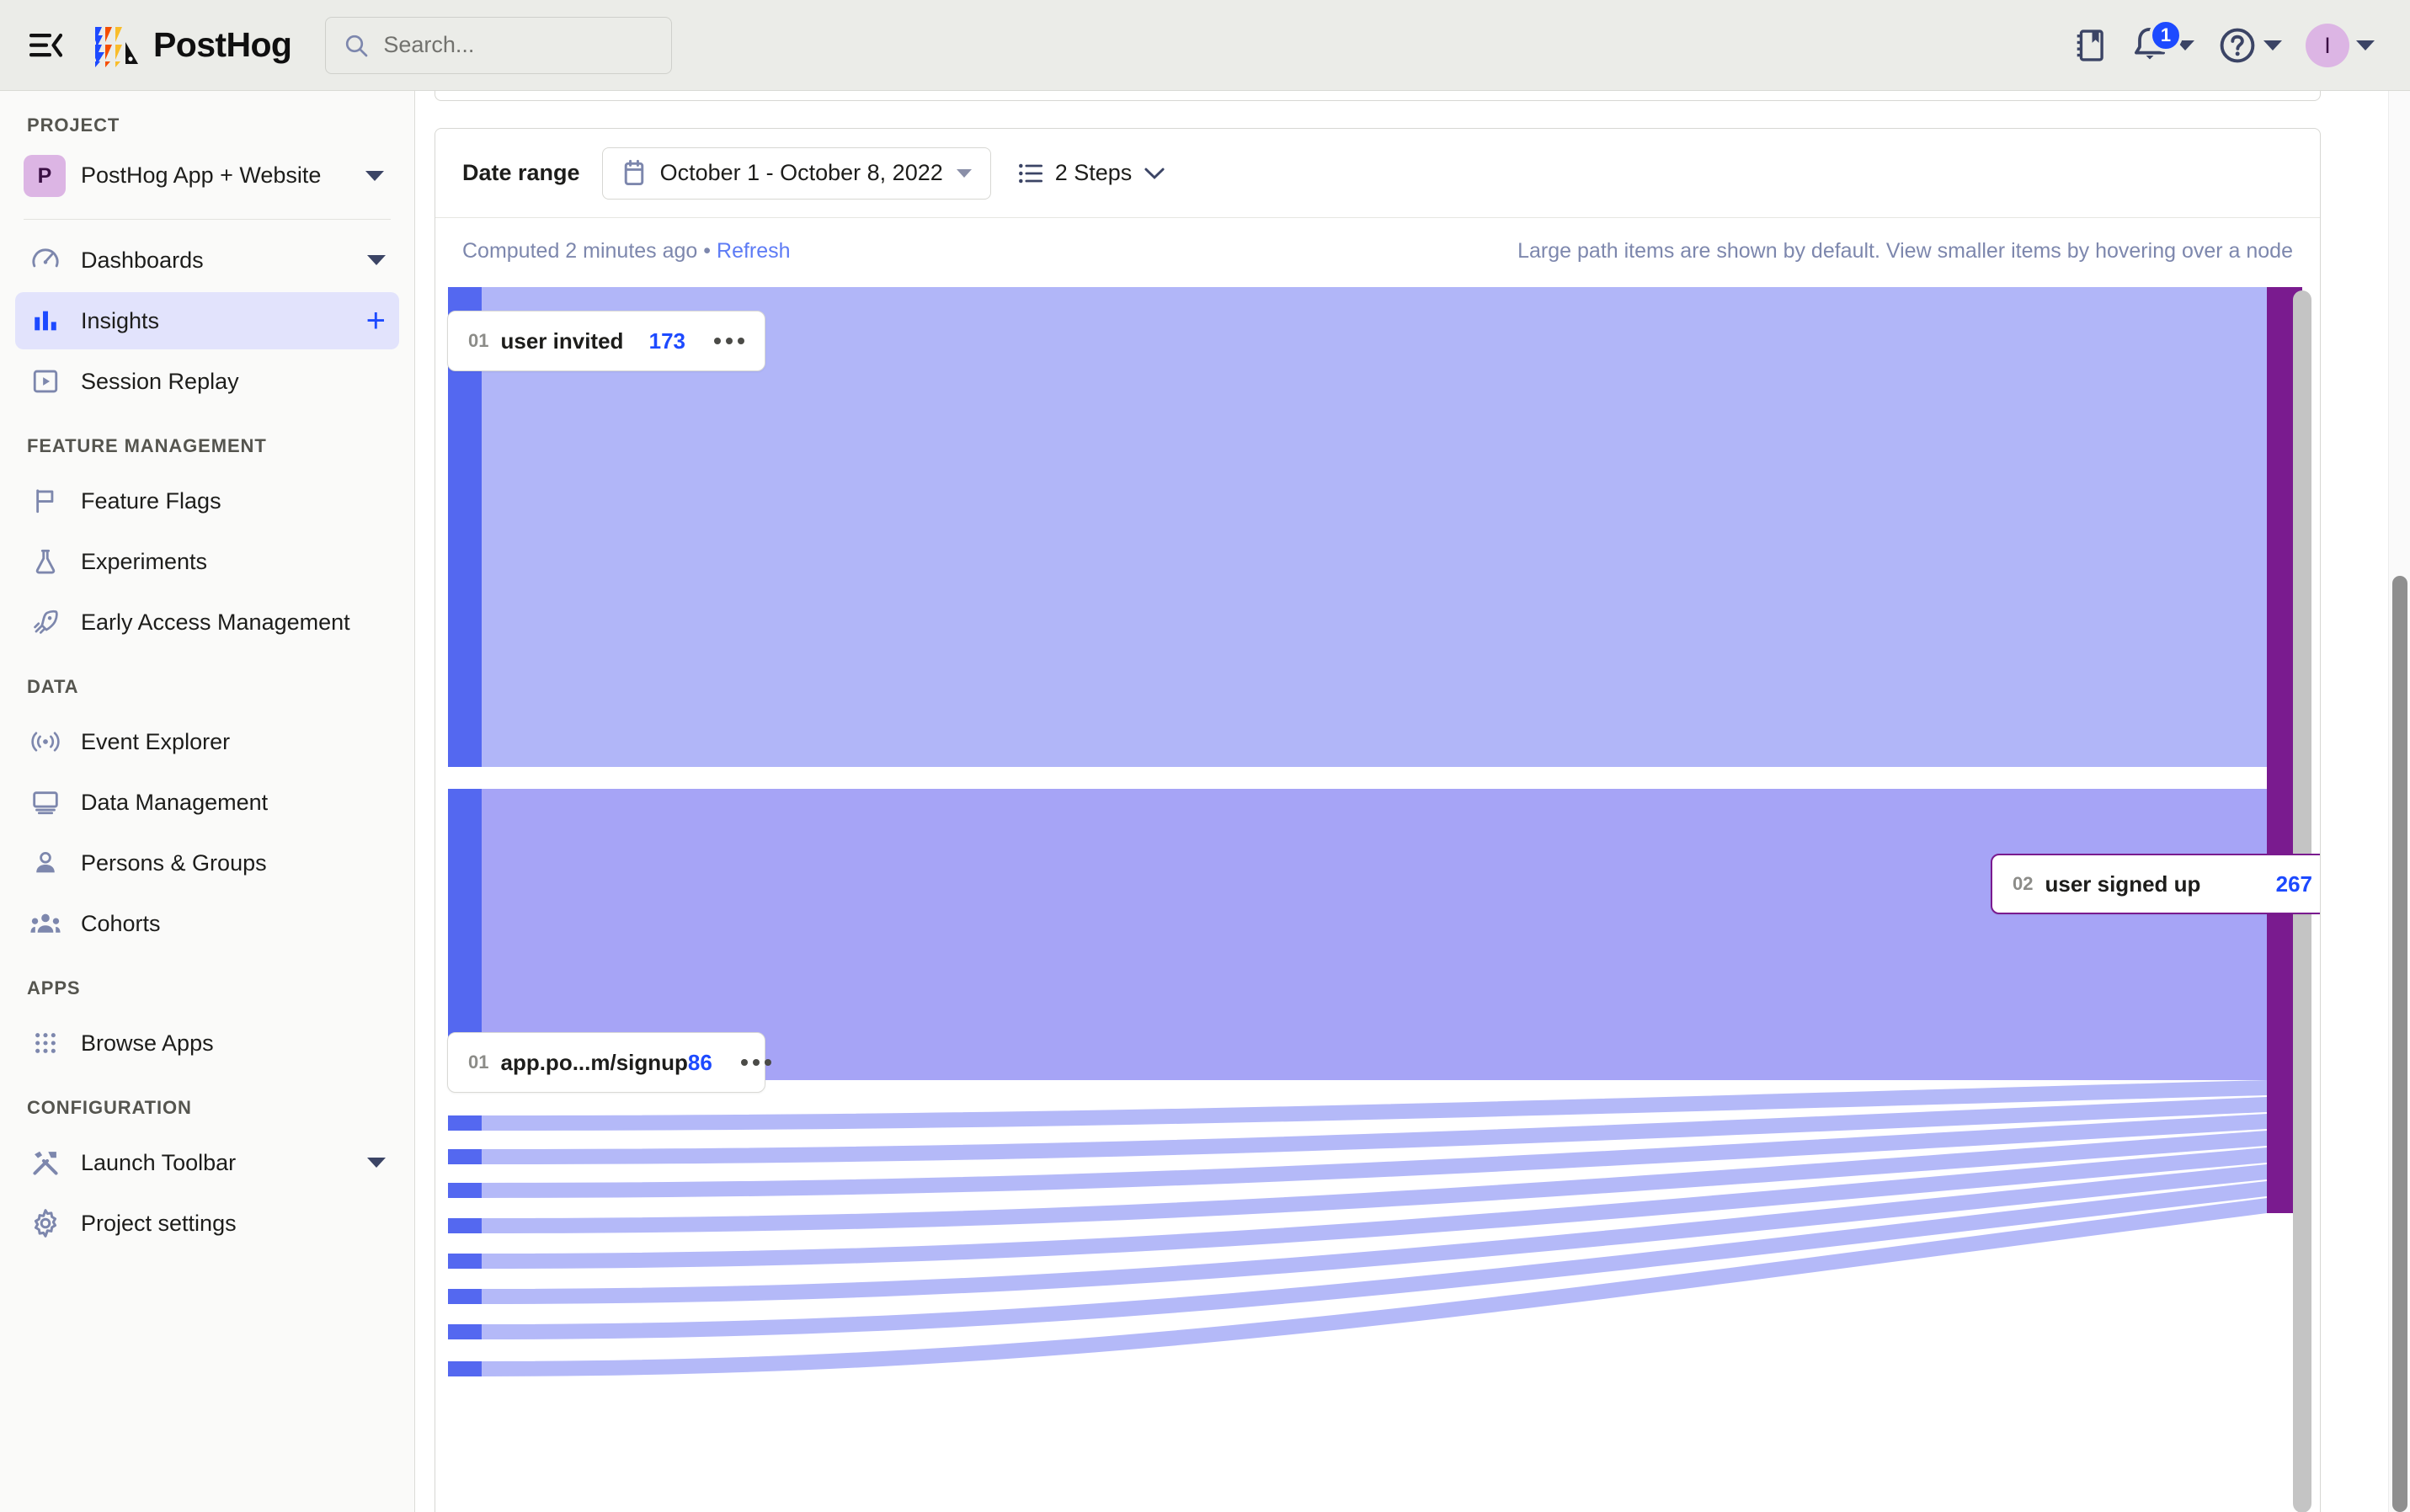 The height and width of the screenshot is (1512, 2410). I want to click on node-name: user signed up, so click(2123, 884).